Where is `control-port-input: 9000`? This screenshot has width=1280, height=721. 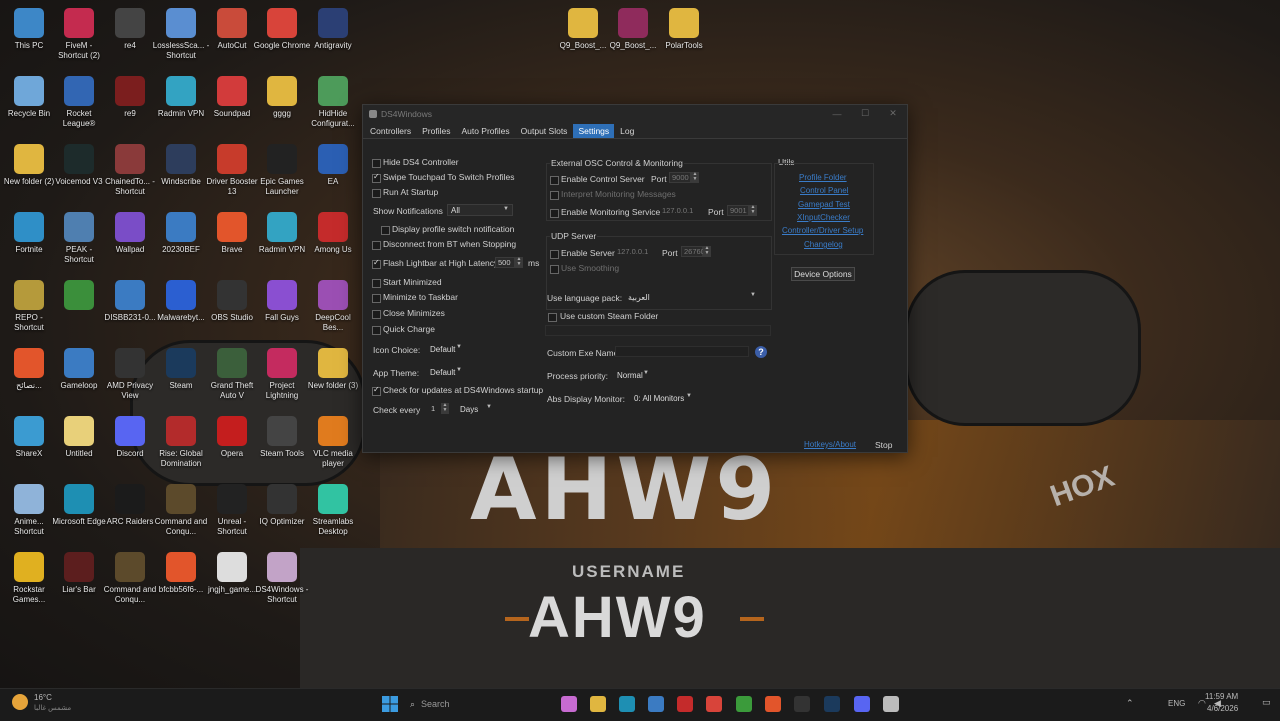 control-port-input: 9000 is located at coordinates (680, 177).